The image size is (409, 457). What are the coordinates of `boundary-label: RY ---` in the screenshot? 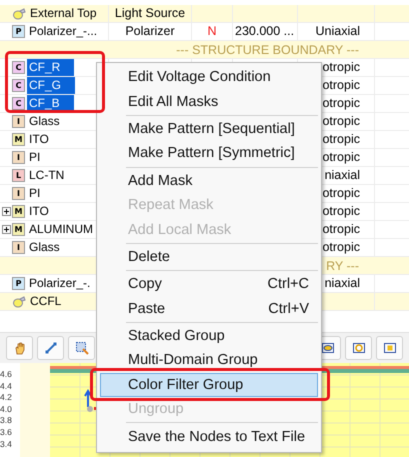 It's located at (343, 265).